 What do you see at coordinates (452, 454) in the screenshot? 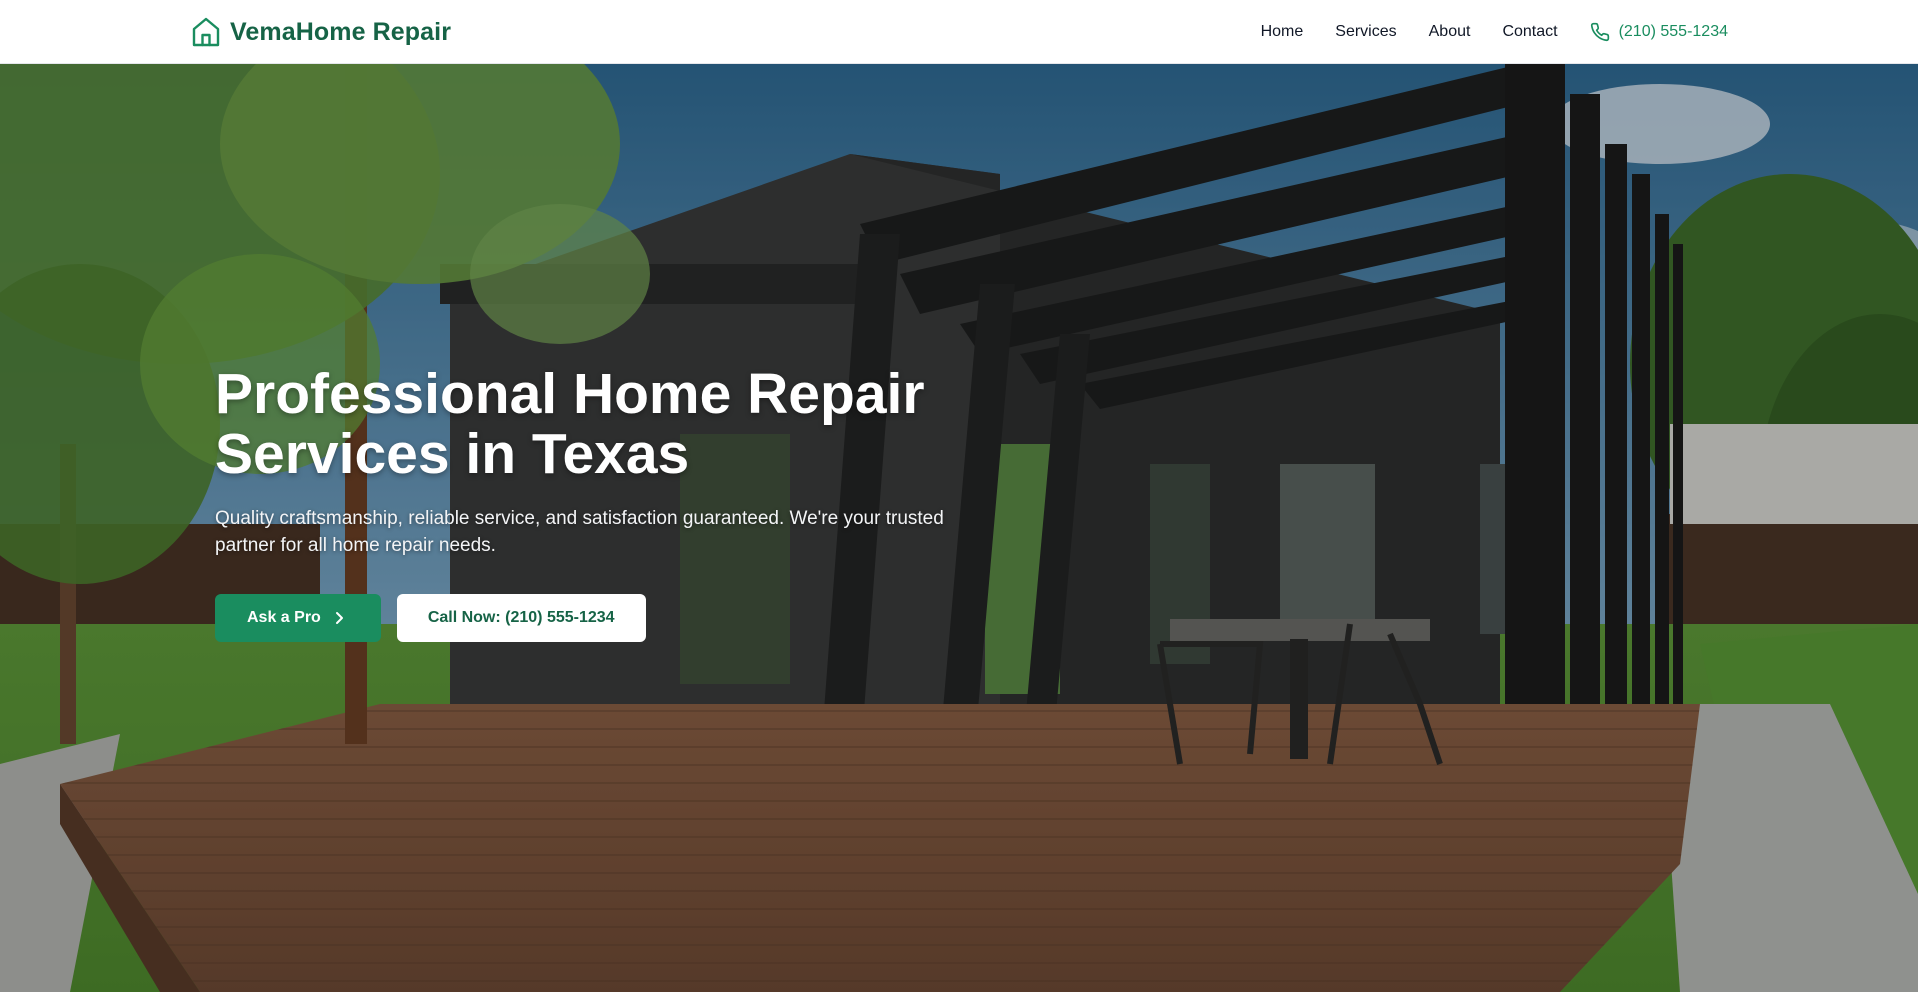
I see `hero-title-line-2: Services in Texas` at bounding box center [452, 454].